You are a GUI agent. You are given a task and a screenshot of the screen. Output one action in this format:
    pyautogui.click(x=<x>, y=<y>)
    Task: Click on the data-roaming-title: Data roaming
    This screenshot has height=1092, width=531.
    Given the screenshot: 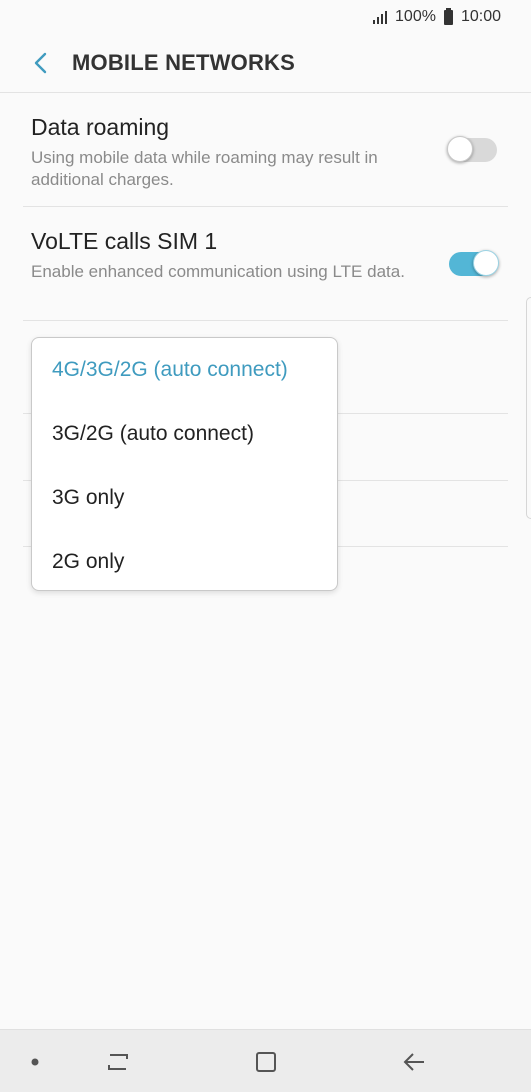 What is the action you would take?
    pyautogui.click(x=100, y=127)
    